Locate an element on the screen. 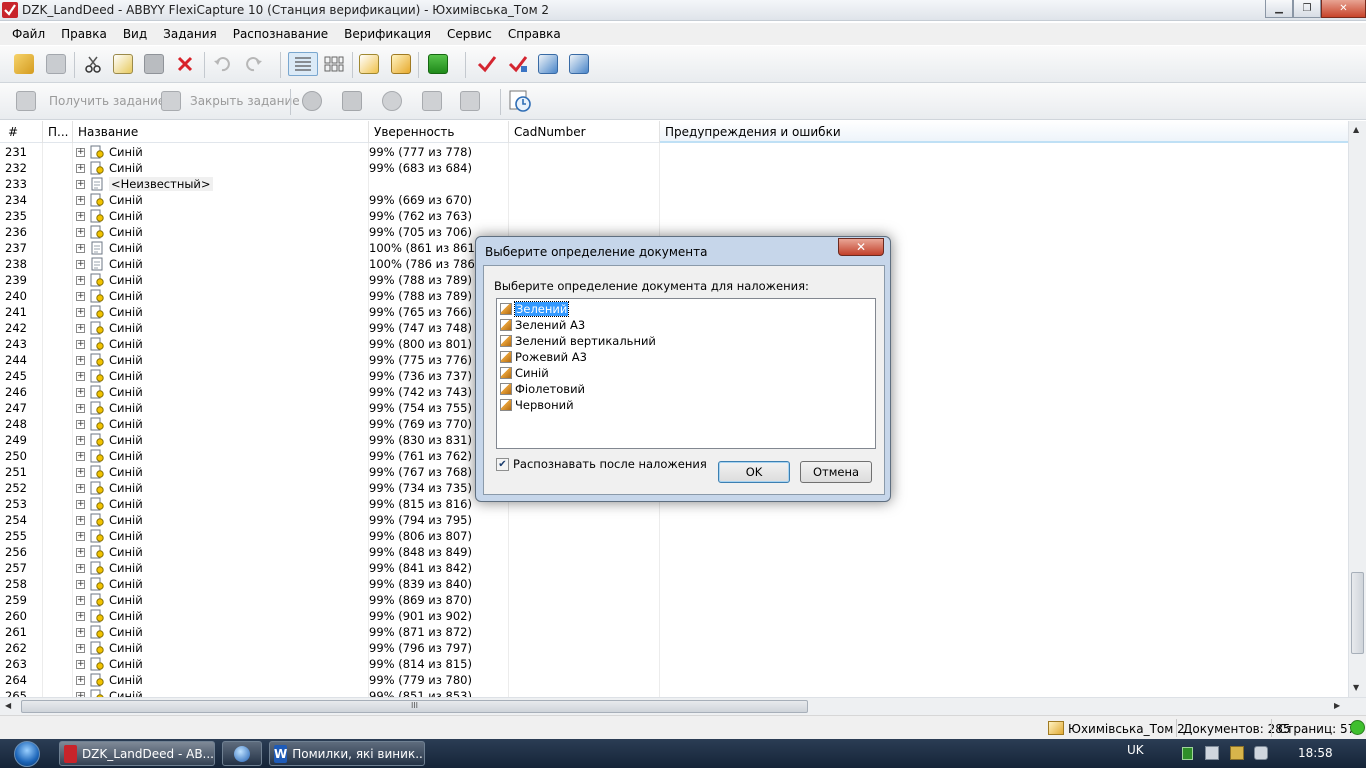 The image size is (1366, 768). table-row: 231 + Синій 99% (777 из 778) is located at coordinates (674, 152).